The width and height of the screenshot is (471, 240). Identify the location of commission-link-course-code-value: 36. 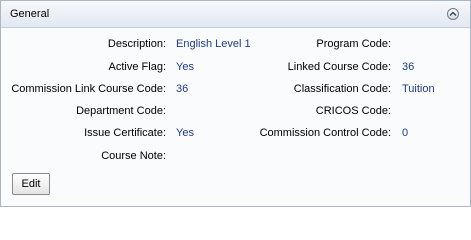
(182, 89).